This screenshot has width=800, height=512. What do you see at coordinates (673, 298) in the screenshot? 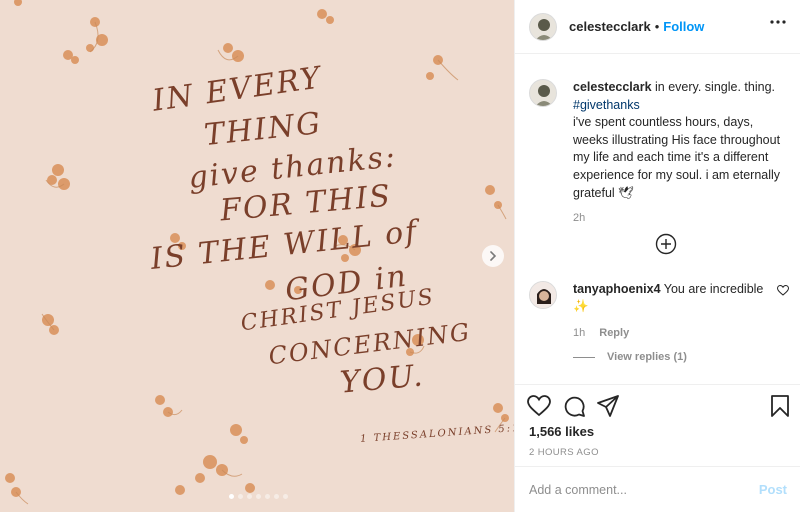
I see `comment-text: tanyaphoenix4 You are incredible ✨` at bounding box center [673, 298].